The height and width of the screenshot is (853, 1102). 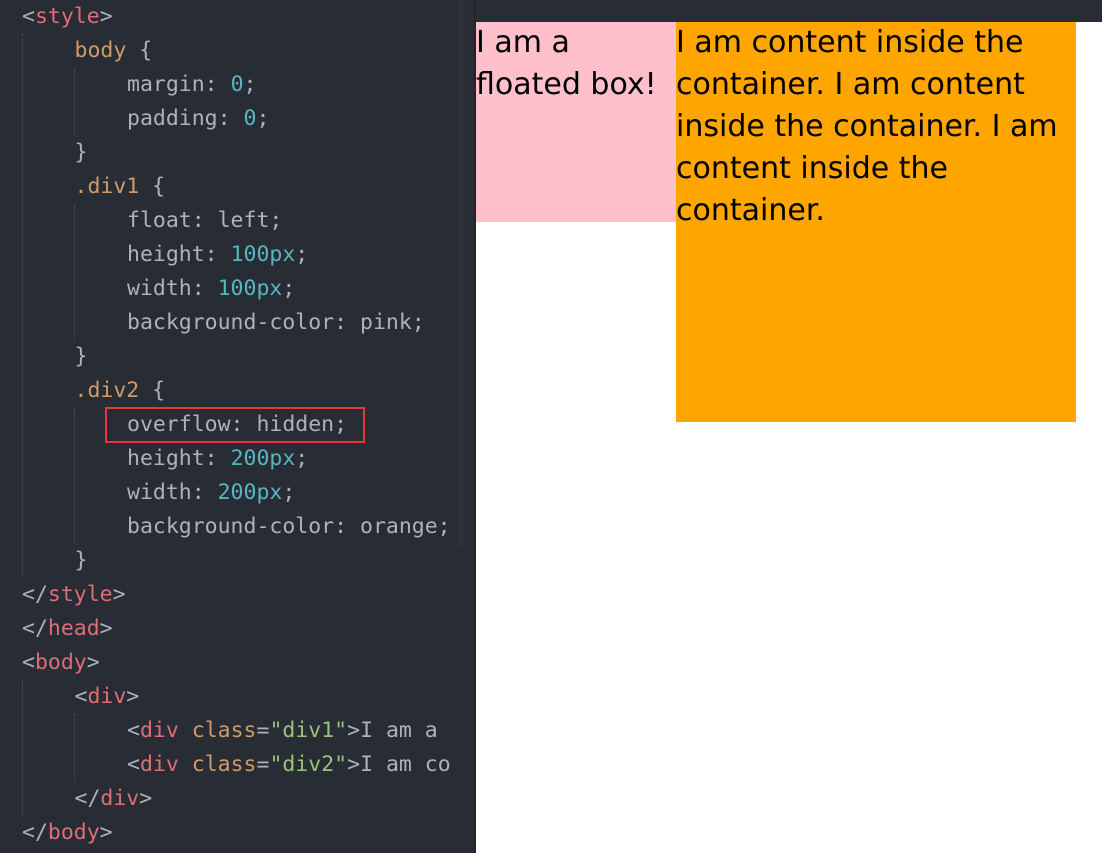 I want to click on code-token: margin:, so click(x=179, y=84).